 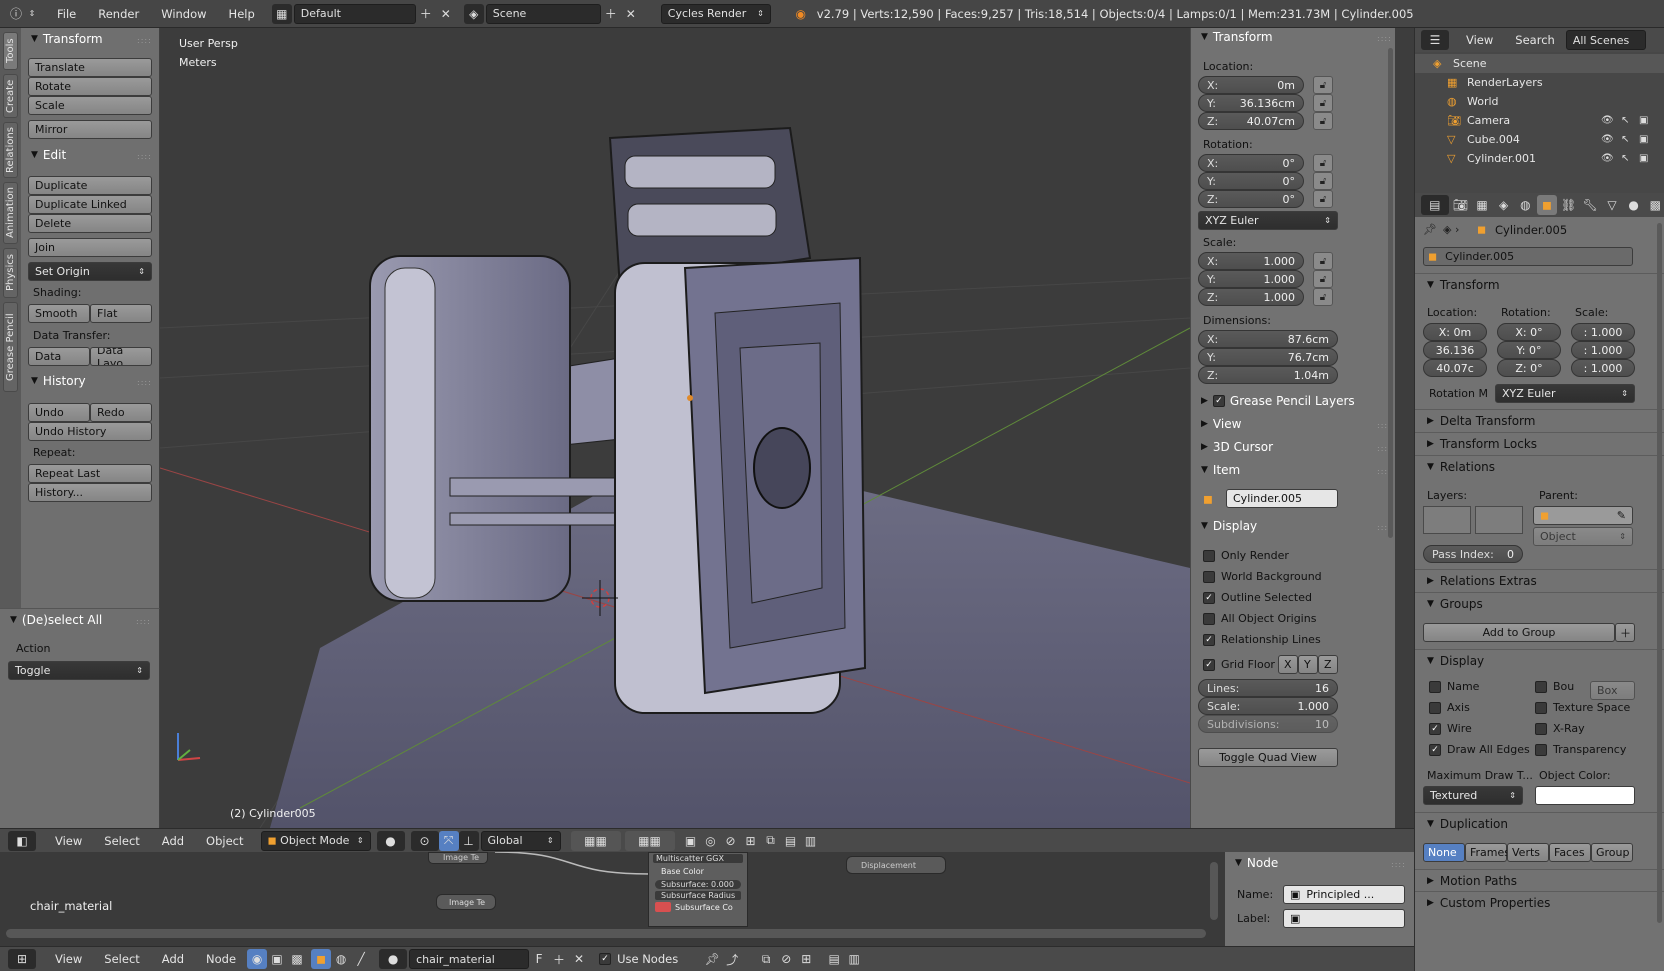 I want to click on delta-transform-header: ▶ Delta Transform, so click(x=1539, y=420).